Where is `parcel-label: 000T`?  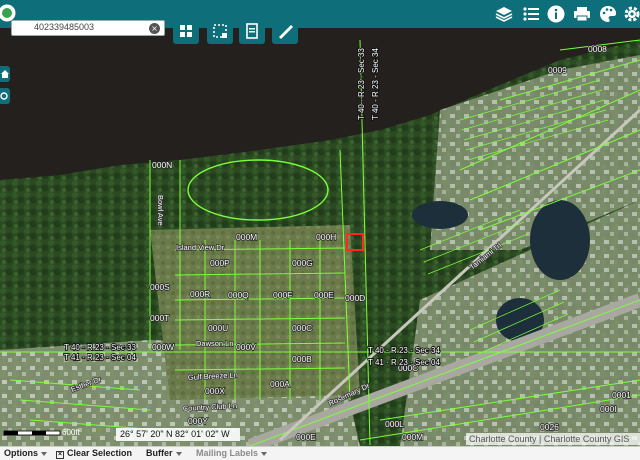
parcel-label: 000T is located at coordinates (159, 318).